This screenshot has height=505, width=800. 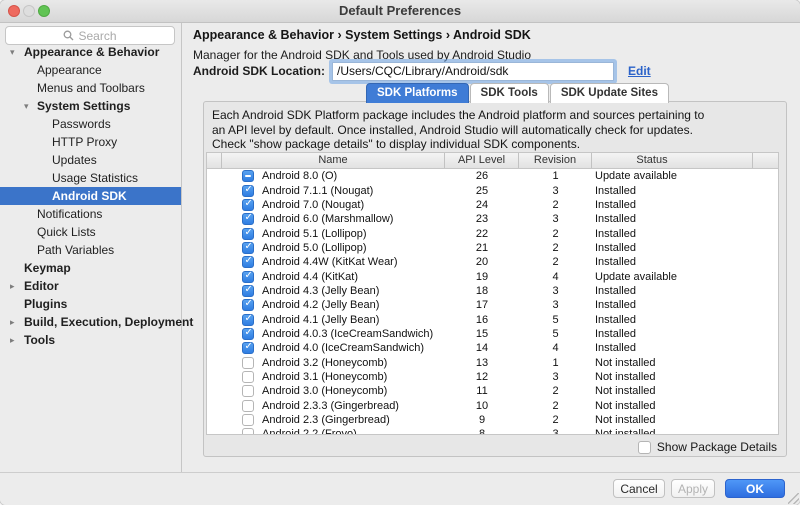 What do you see at coordinates (492, 319) in the screenshot?
I see `table-row: Android 4.1 (Jelly Bean) 16 5 Installed` at bounding box center [492, 319].